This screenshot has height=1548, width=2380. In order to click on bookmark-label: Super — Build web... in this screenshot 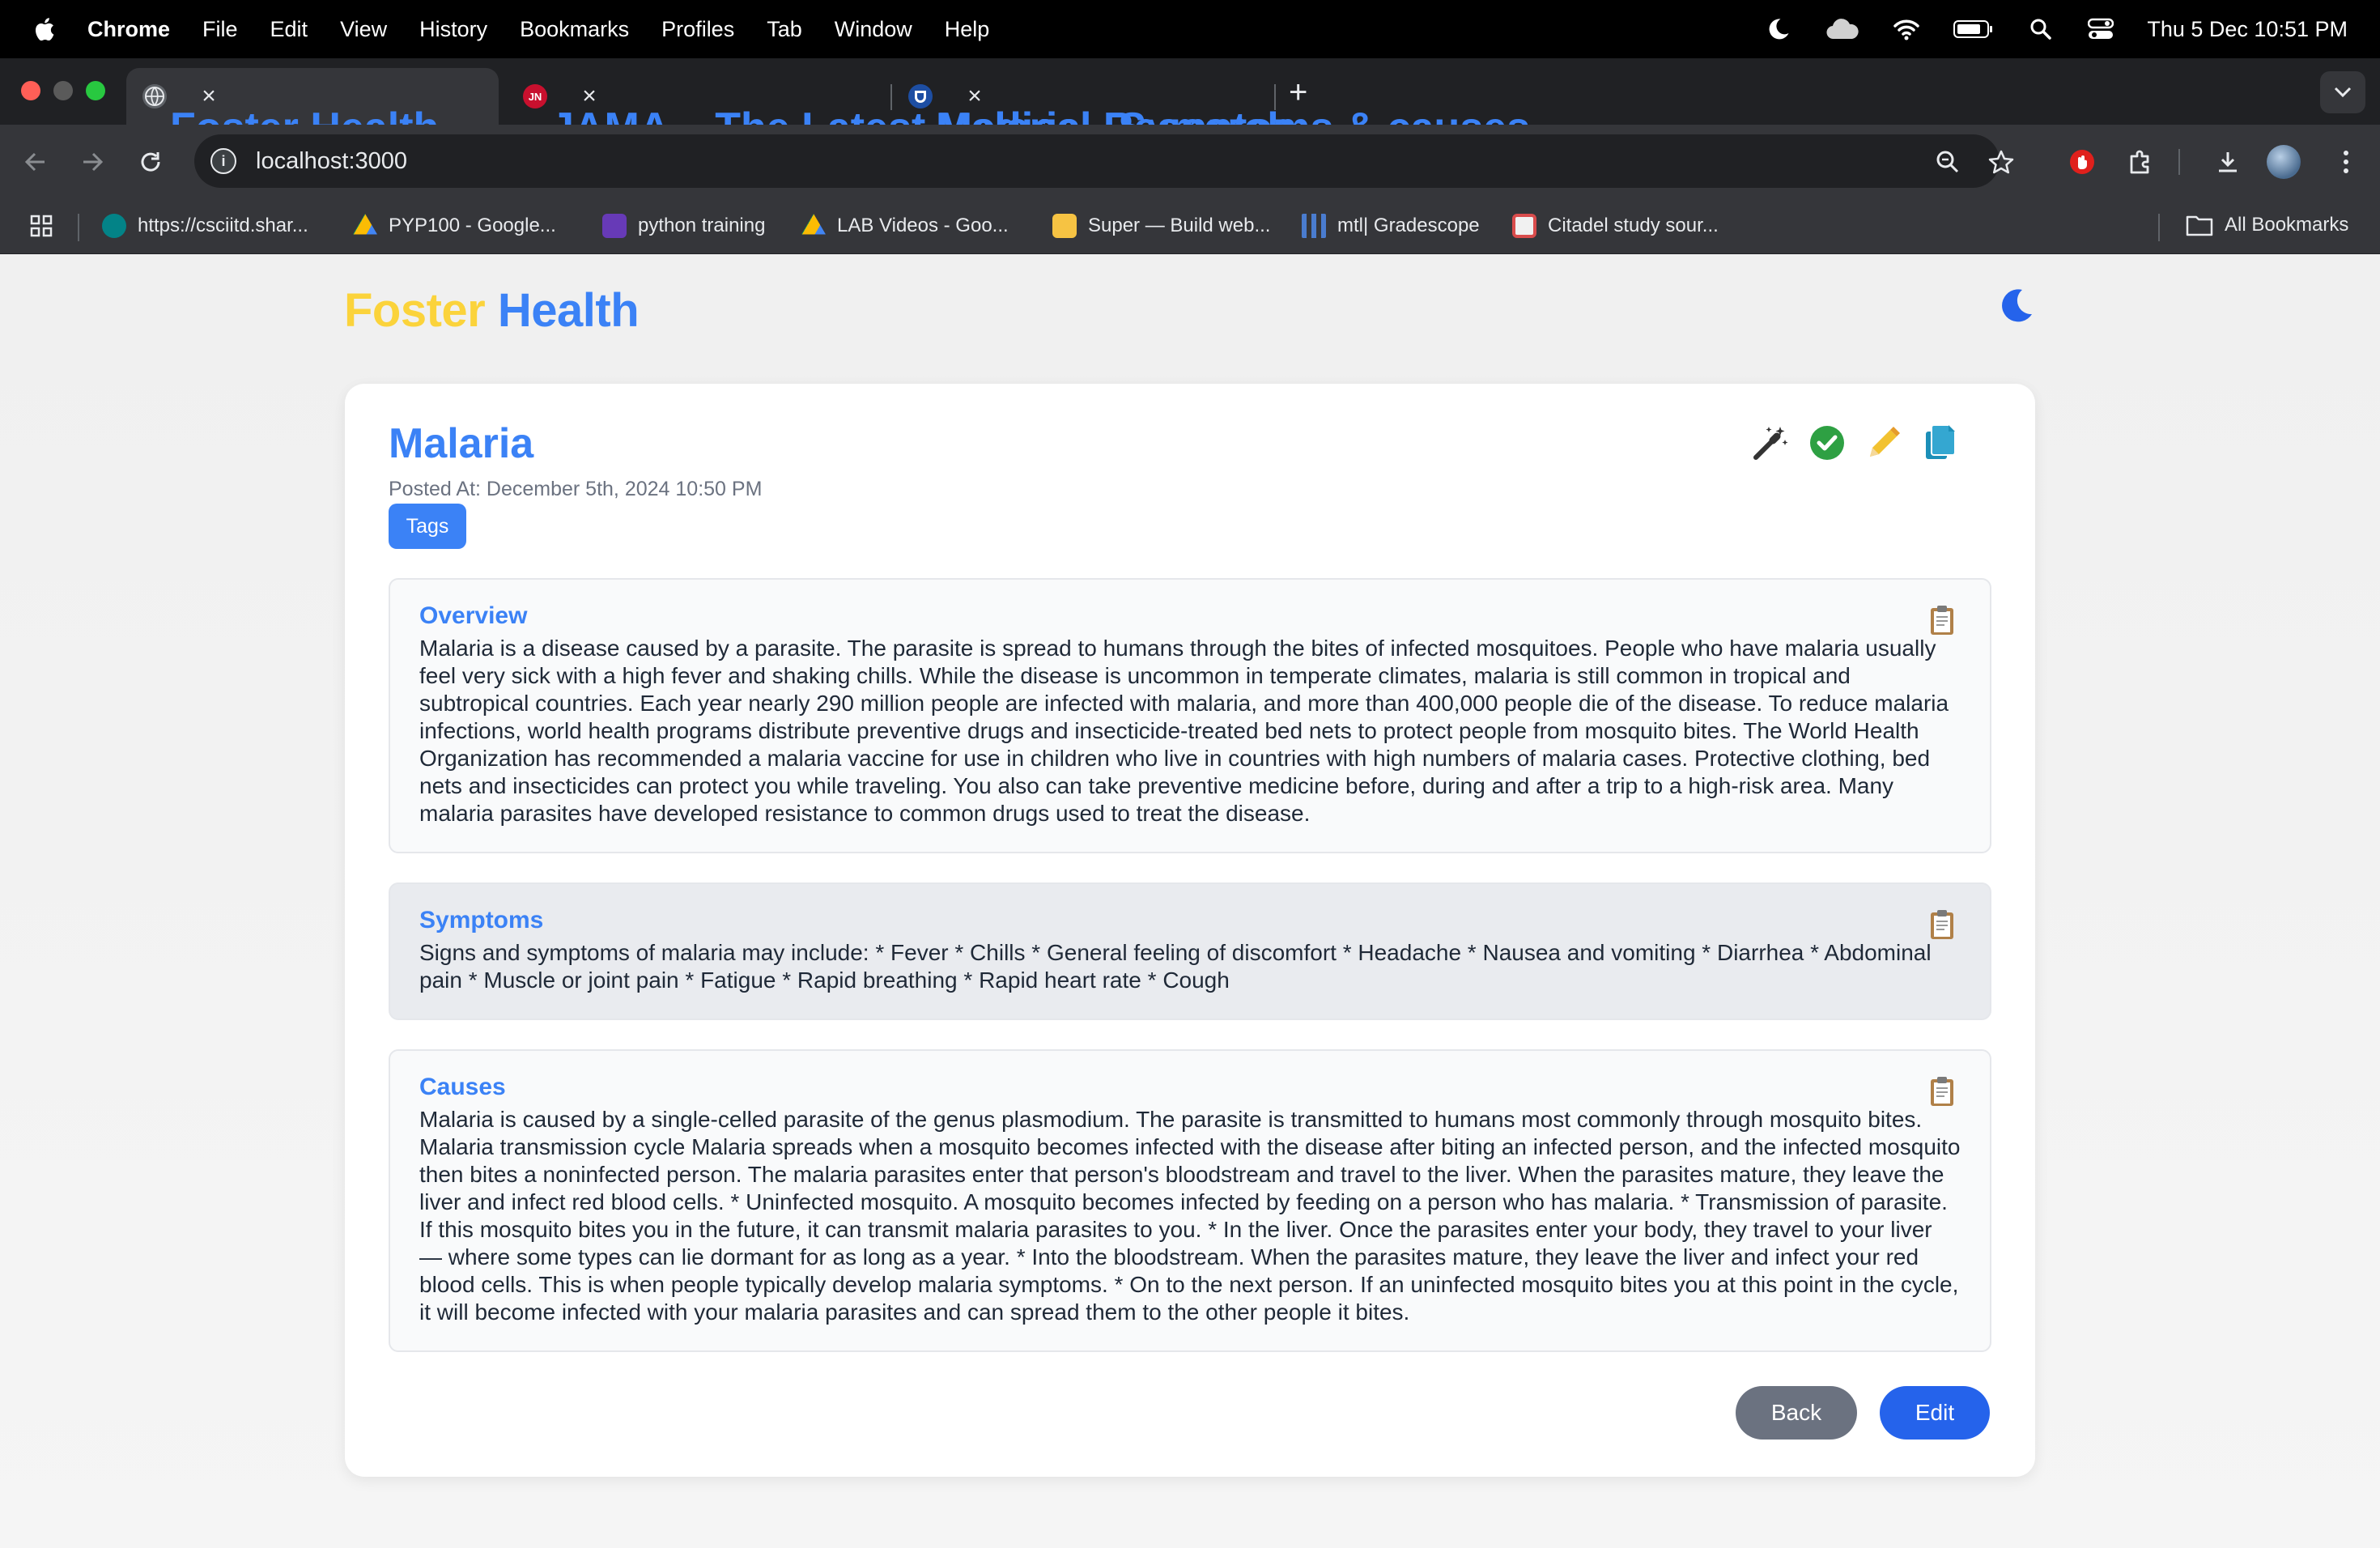, I will do `click(1179, 225)`.